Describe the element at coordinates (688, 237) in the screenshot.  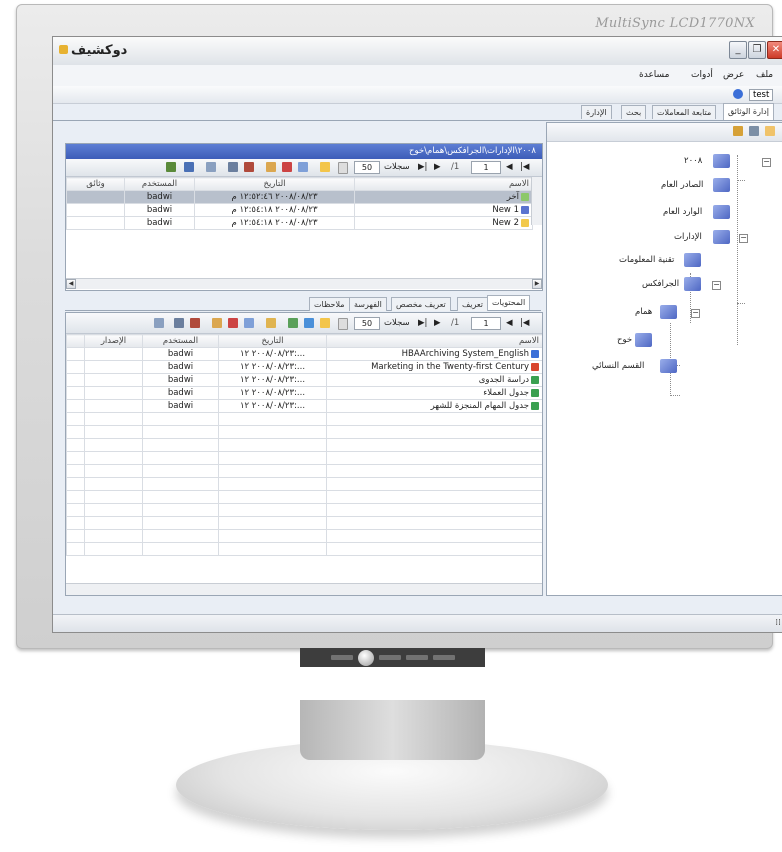
I see `tree-item-departments: الإدارات` at that location.